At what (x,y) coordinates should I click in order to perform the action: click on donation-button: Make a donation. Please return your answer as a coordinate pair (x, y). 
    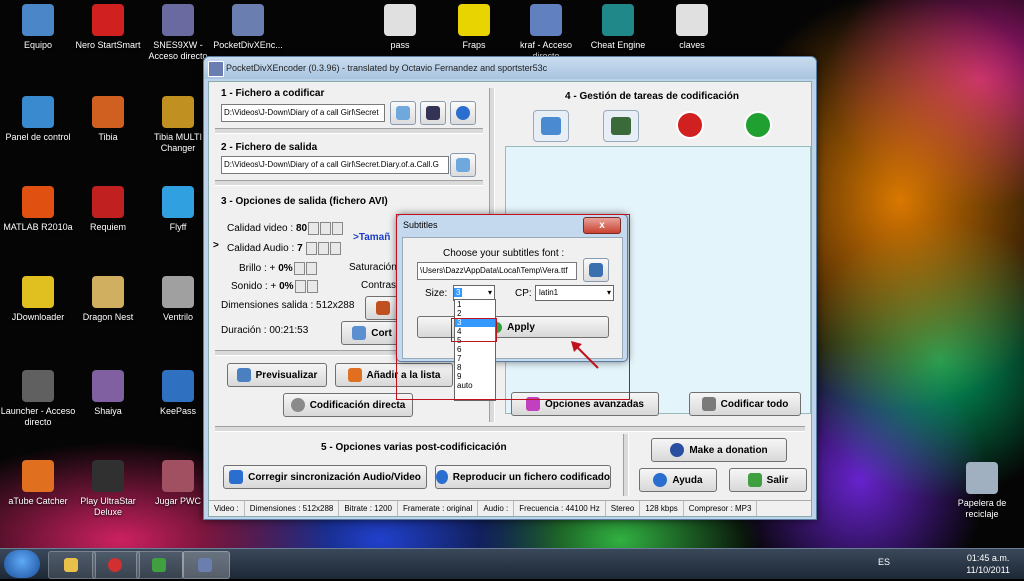
    Looking at the image, I should click on (719, 450).